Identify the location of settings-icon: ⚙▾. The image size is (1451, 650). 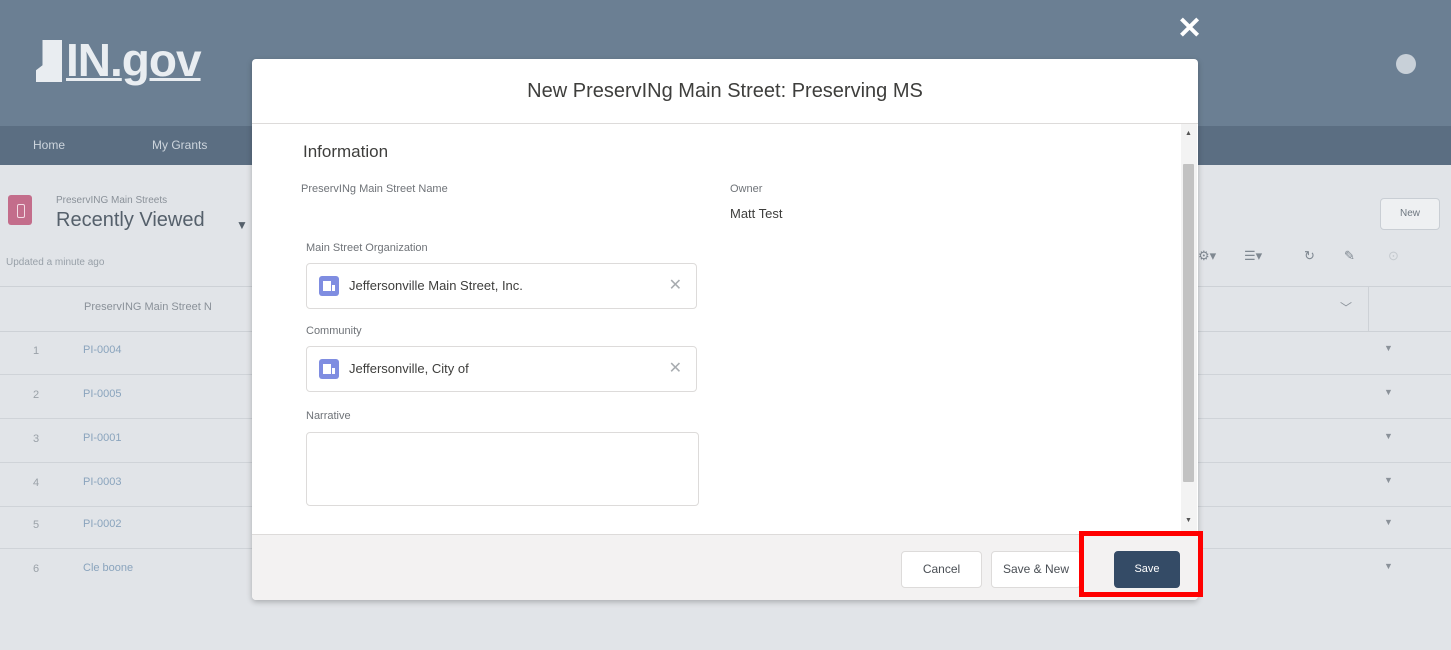
(1207, 256).